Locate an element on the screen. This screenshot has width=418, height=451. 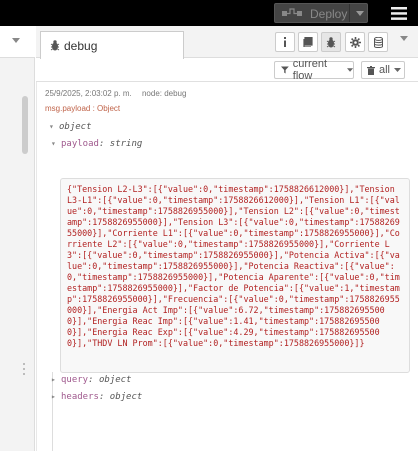
message-meta: 25/9/2025, 2:03:02 p. m. node: debug is located at coordinates (119, 93).